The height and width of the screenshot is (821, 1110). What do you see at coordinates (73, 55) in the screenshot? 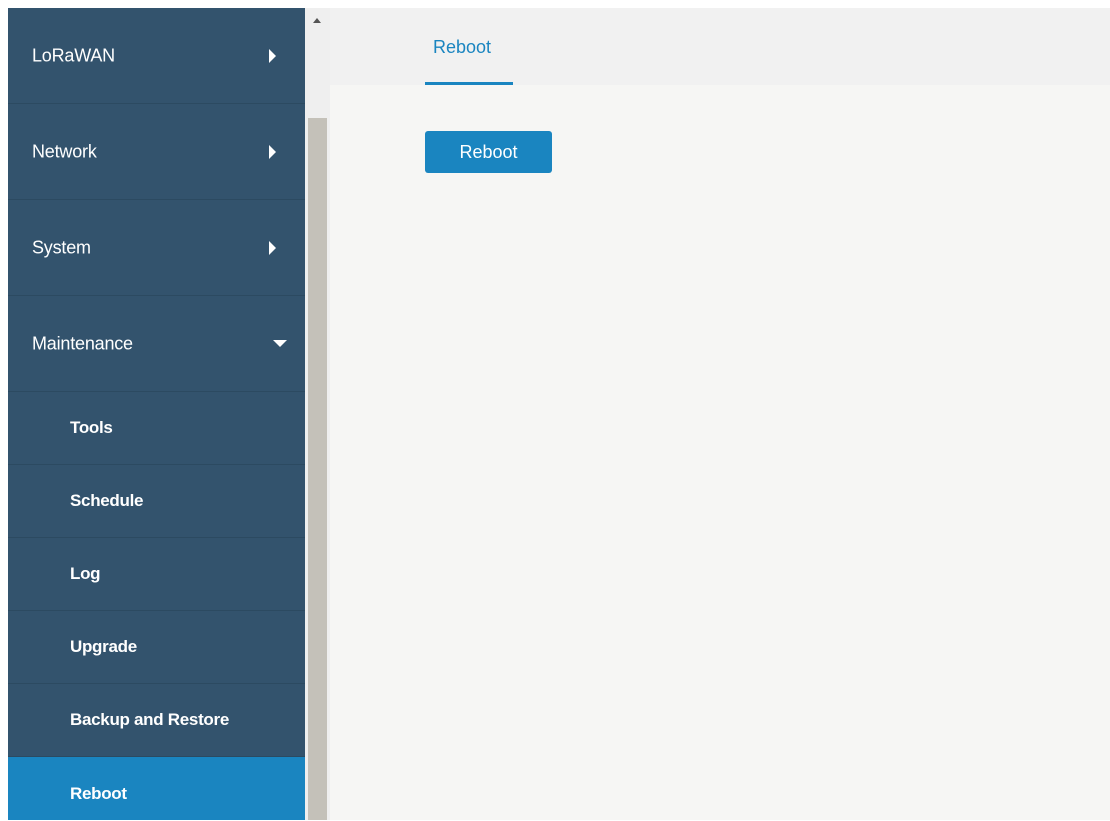
I see `sidebar-item-label: LoRaWAN` at bounding box center [73, 55].